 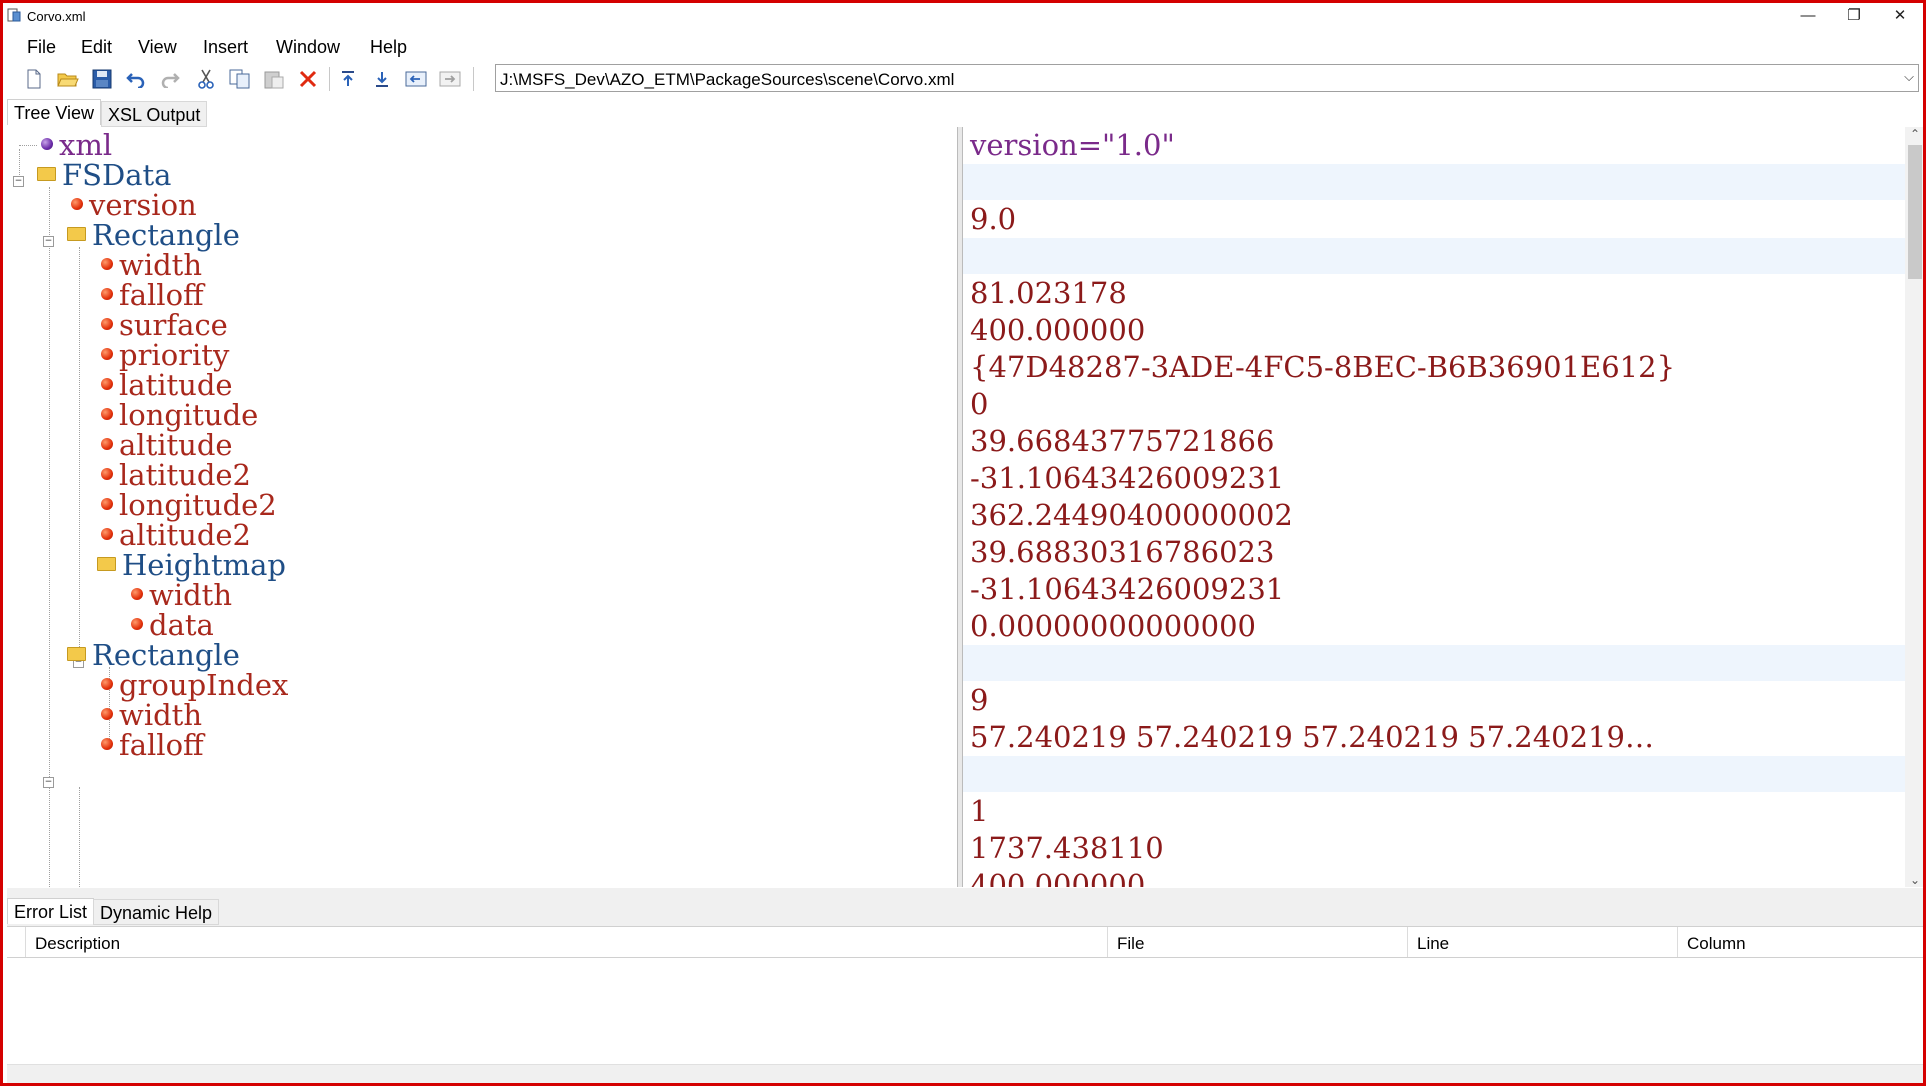 I want to click on value-cell: 9, so click(x=1434, y=700).